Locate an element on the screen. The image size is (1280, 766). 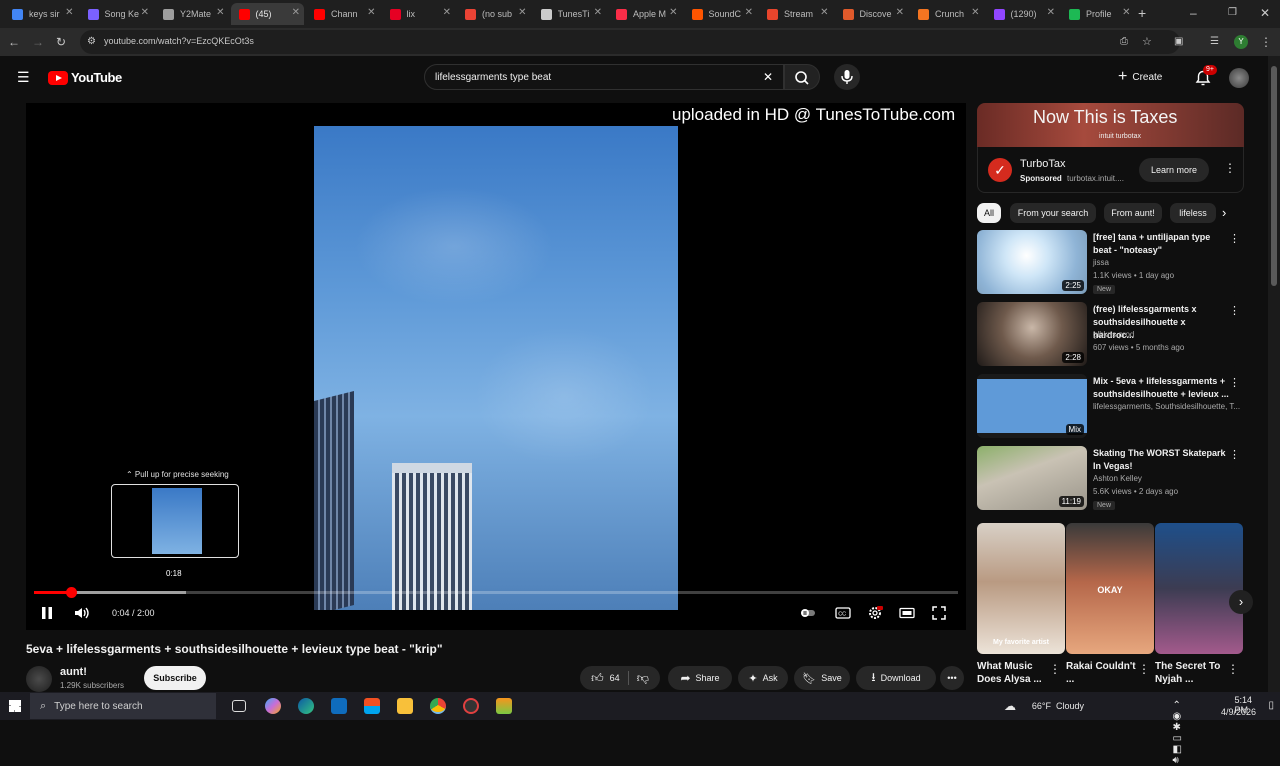
ad-menu-icon: ⋮ is located at coordinates (1230, 168).